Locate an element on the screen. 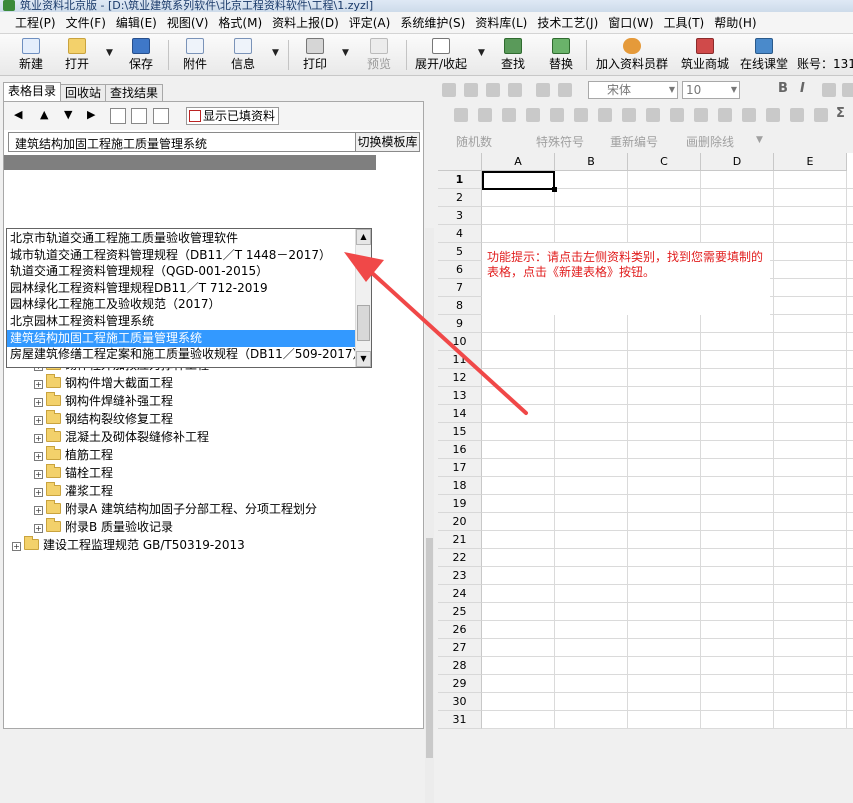  row-header: 27 is located at coordinates (460, 648).